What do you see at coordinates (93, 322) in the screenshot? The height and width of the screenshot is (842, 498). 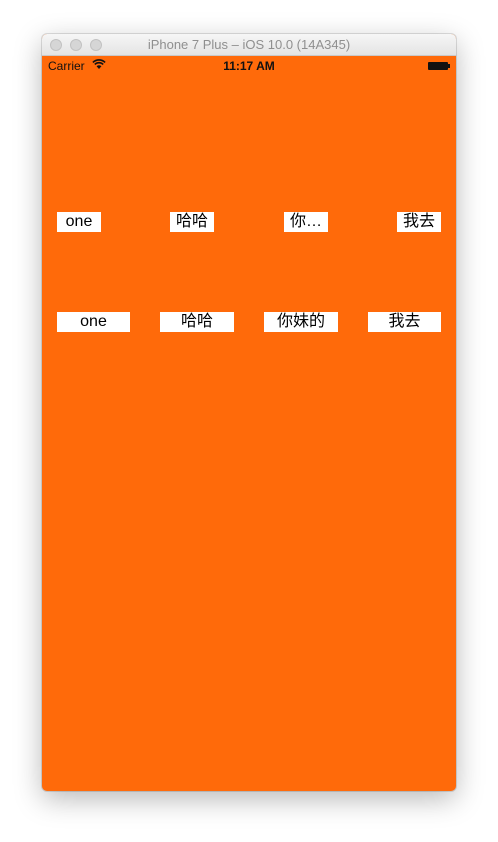 I see `row2-button-one: one` at bounding box center [93, 322].